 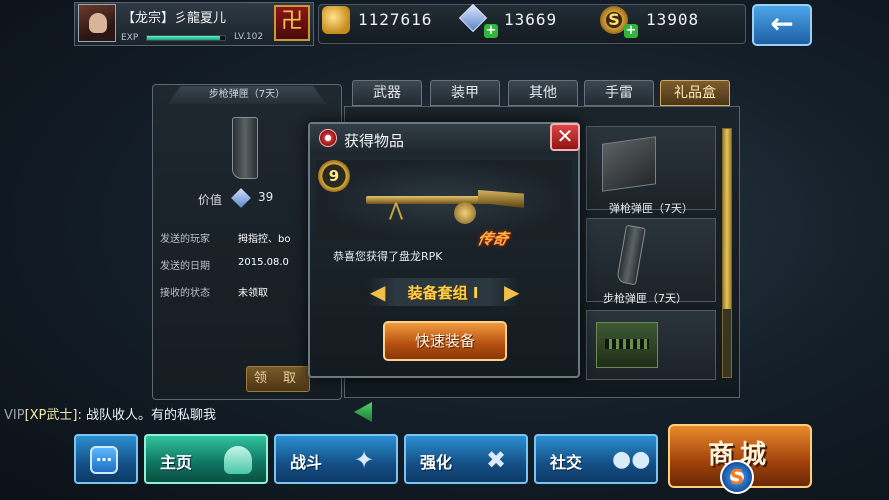 I want to click on quick-equip-button: 快速装备, so click(x=445, y=341).